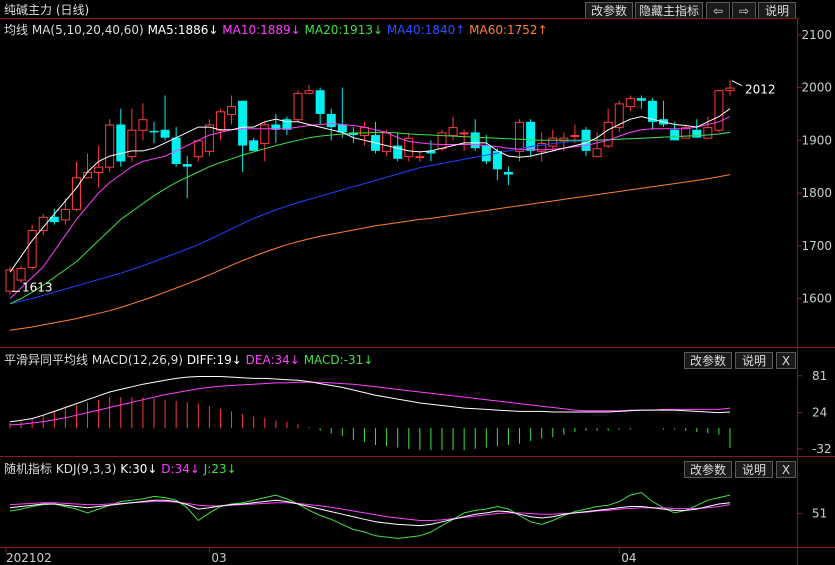 The width and height of the screenshot is (835, 565). I want to click on dea-line, so click(370, 403).